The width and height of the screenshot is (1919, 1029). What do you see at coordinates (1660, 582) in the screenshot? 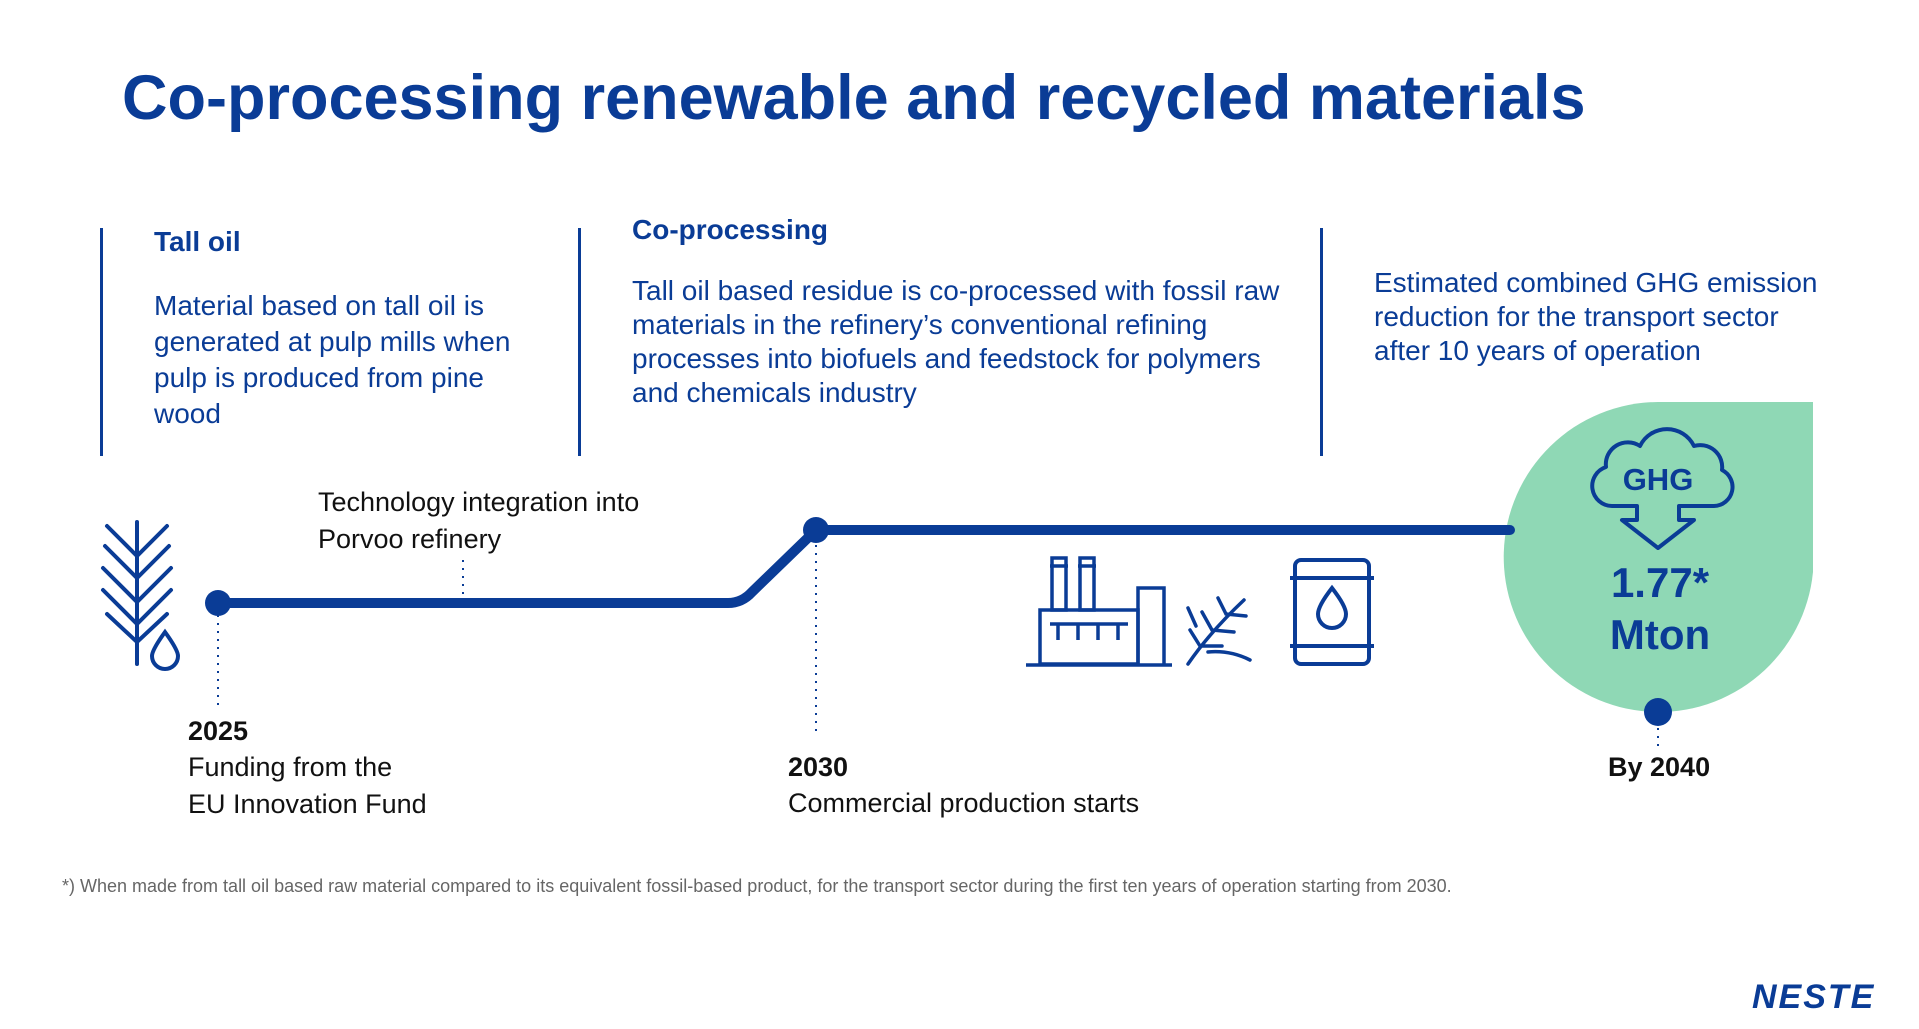
I see `ghg-value: 1.77*` at bounding box center [1660, 582].